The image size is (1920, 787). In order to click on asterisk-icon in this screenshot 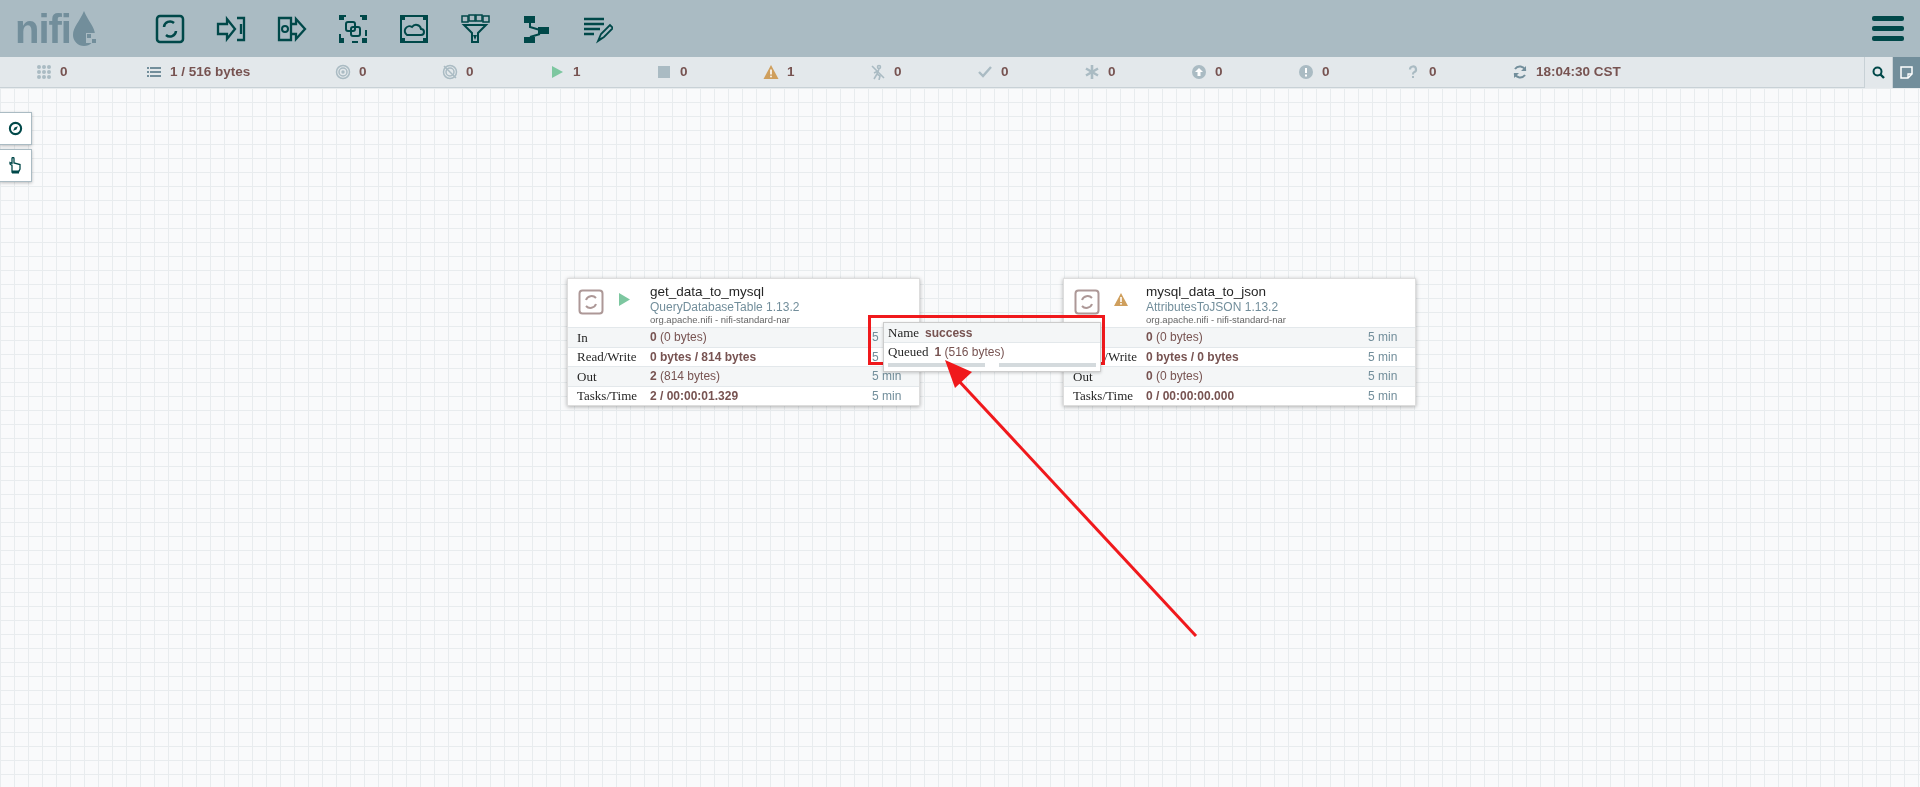, I will do `click(1092, 72)`.